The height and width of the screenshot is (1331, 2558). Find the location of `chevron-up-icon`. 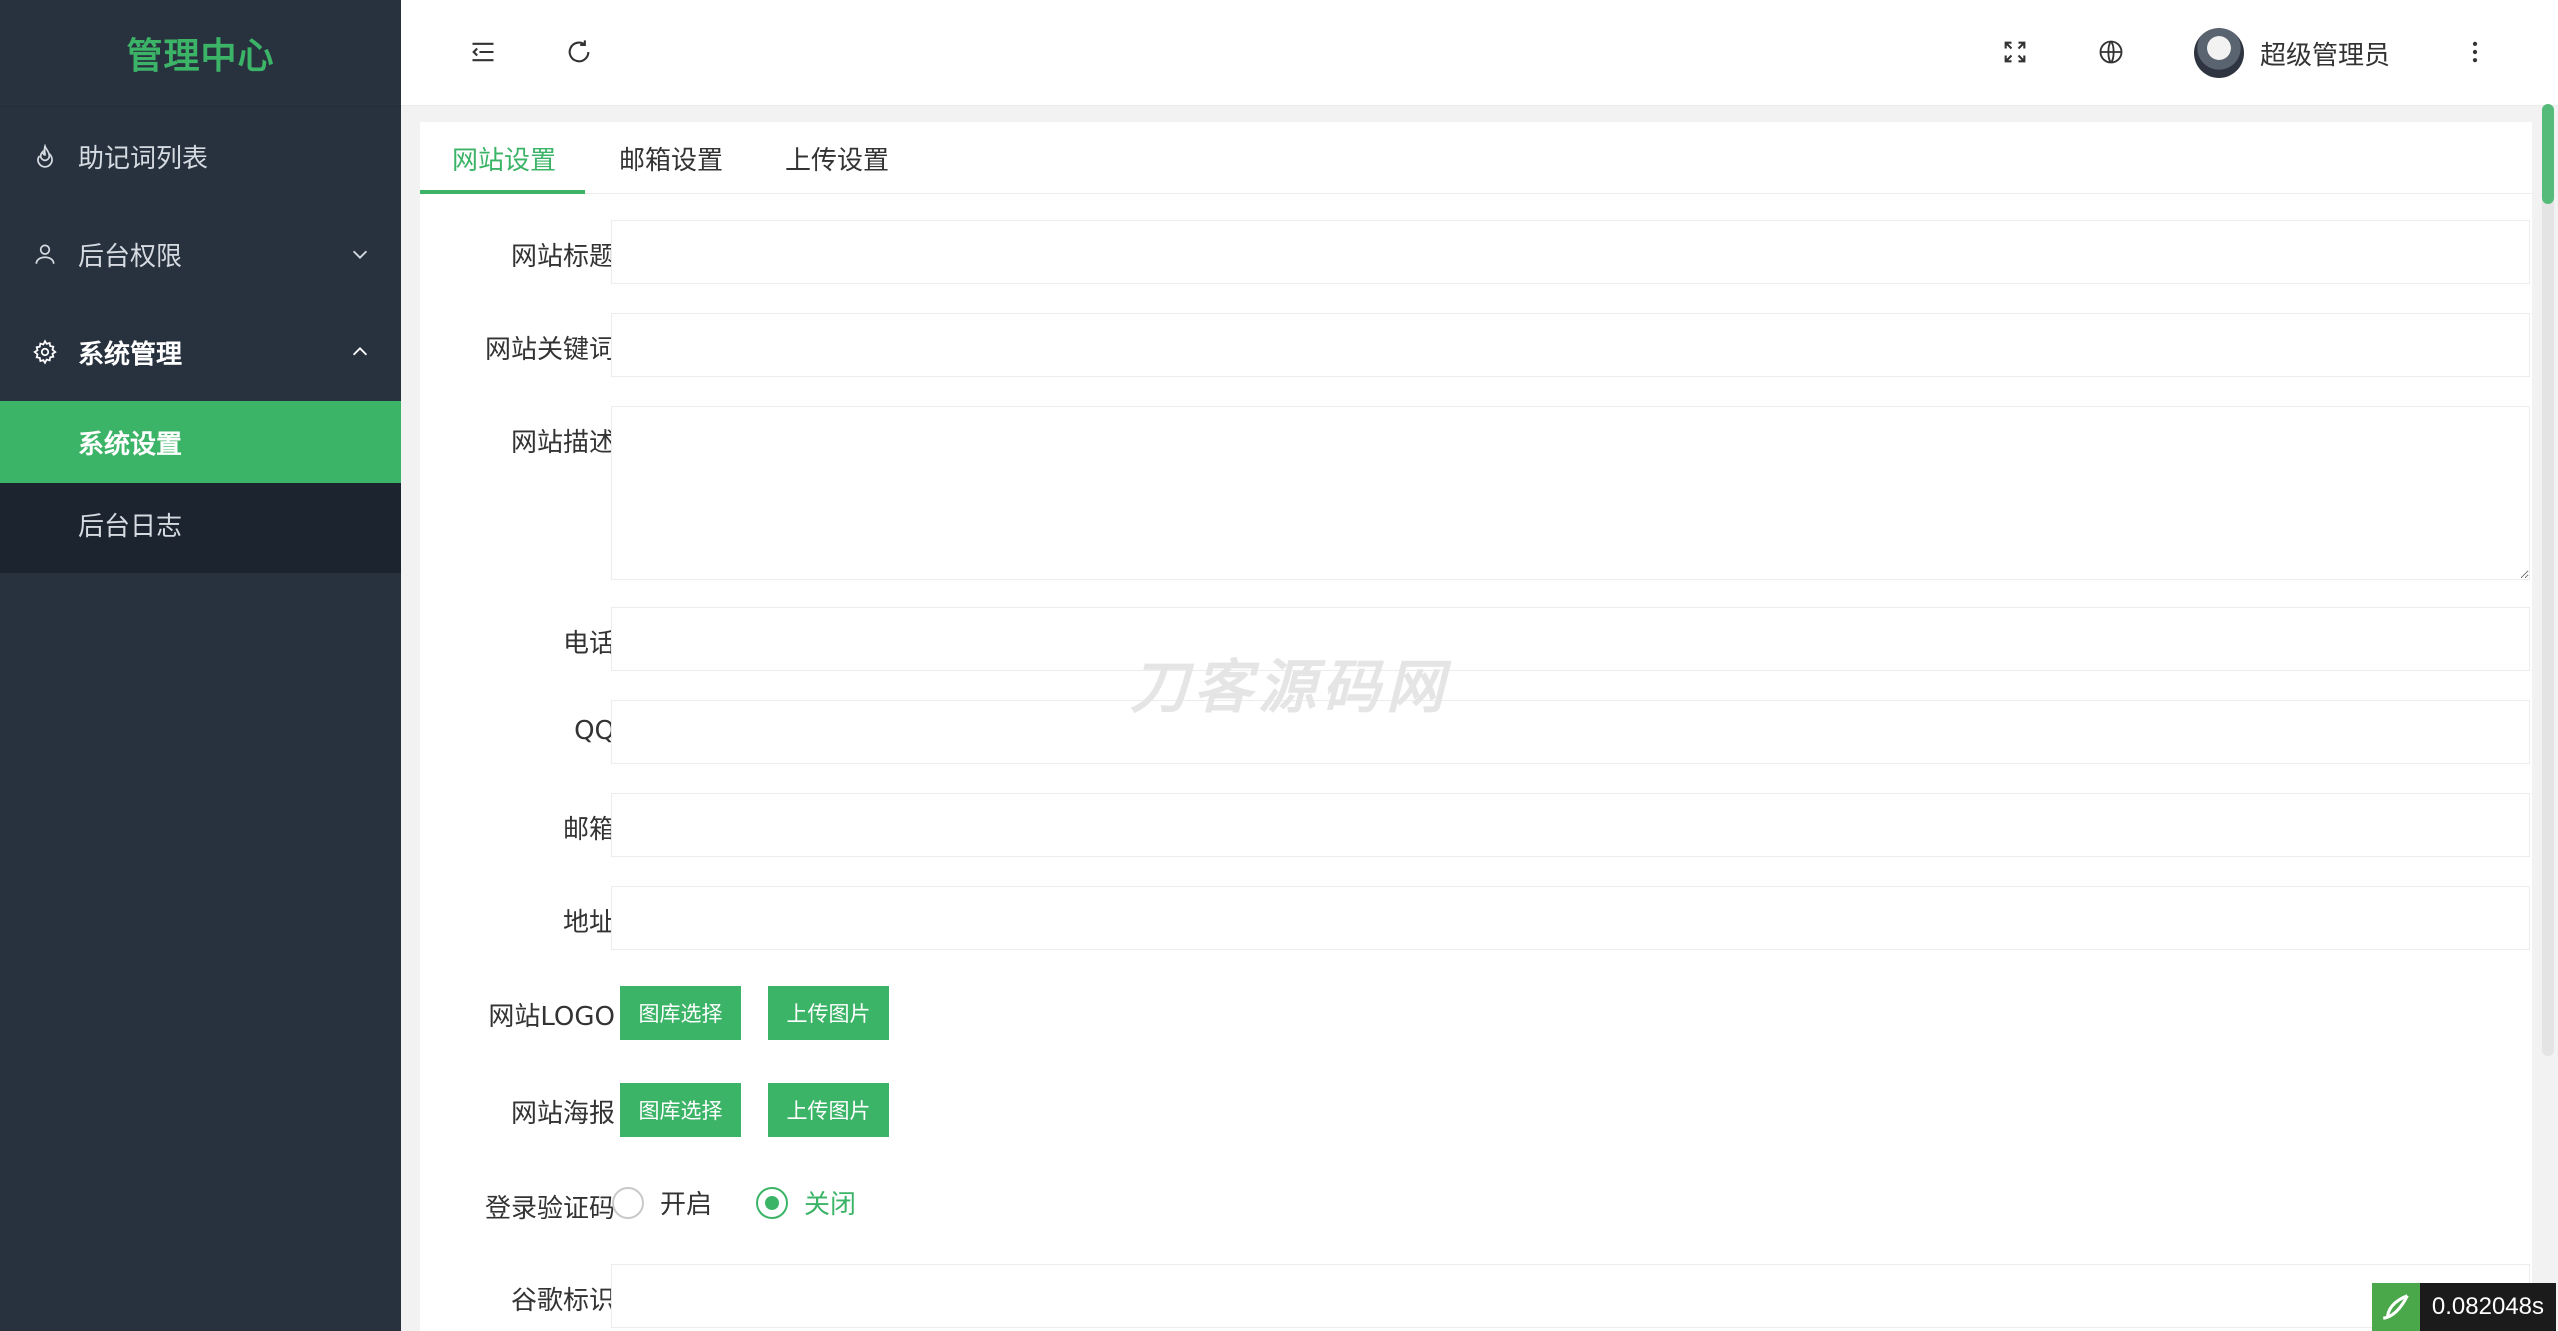

chevron-up-icon is located at coordinates (360, 352).